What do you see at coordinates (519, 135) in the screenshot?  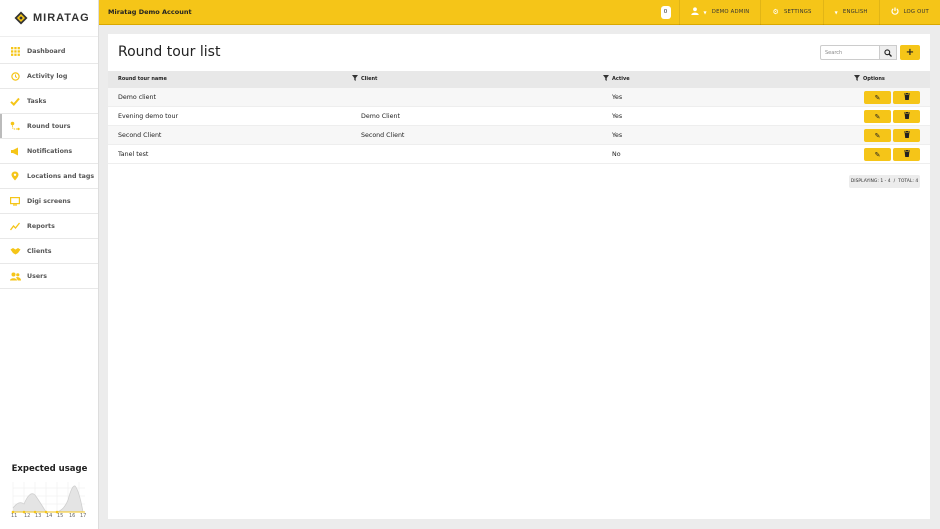 I see `table-row: Second Client Second Client Yes ✎` at bounding box center [519, 135].